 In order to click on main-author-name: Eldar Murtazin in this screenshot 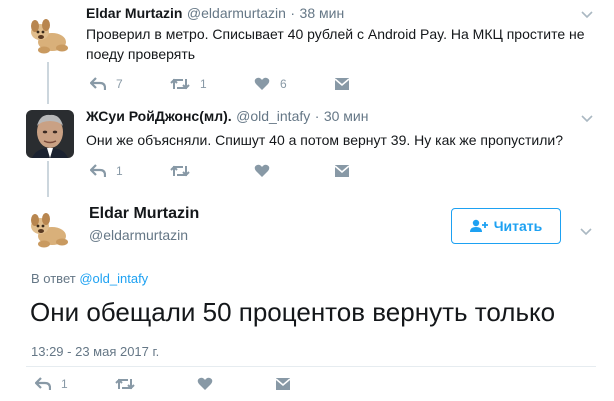, I will do `click(144, 214)`.